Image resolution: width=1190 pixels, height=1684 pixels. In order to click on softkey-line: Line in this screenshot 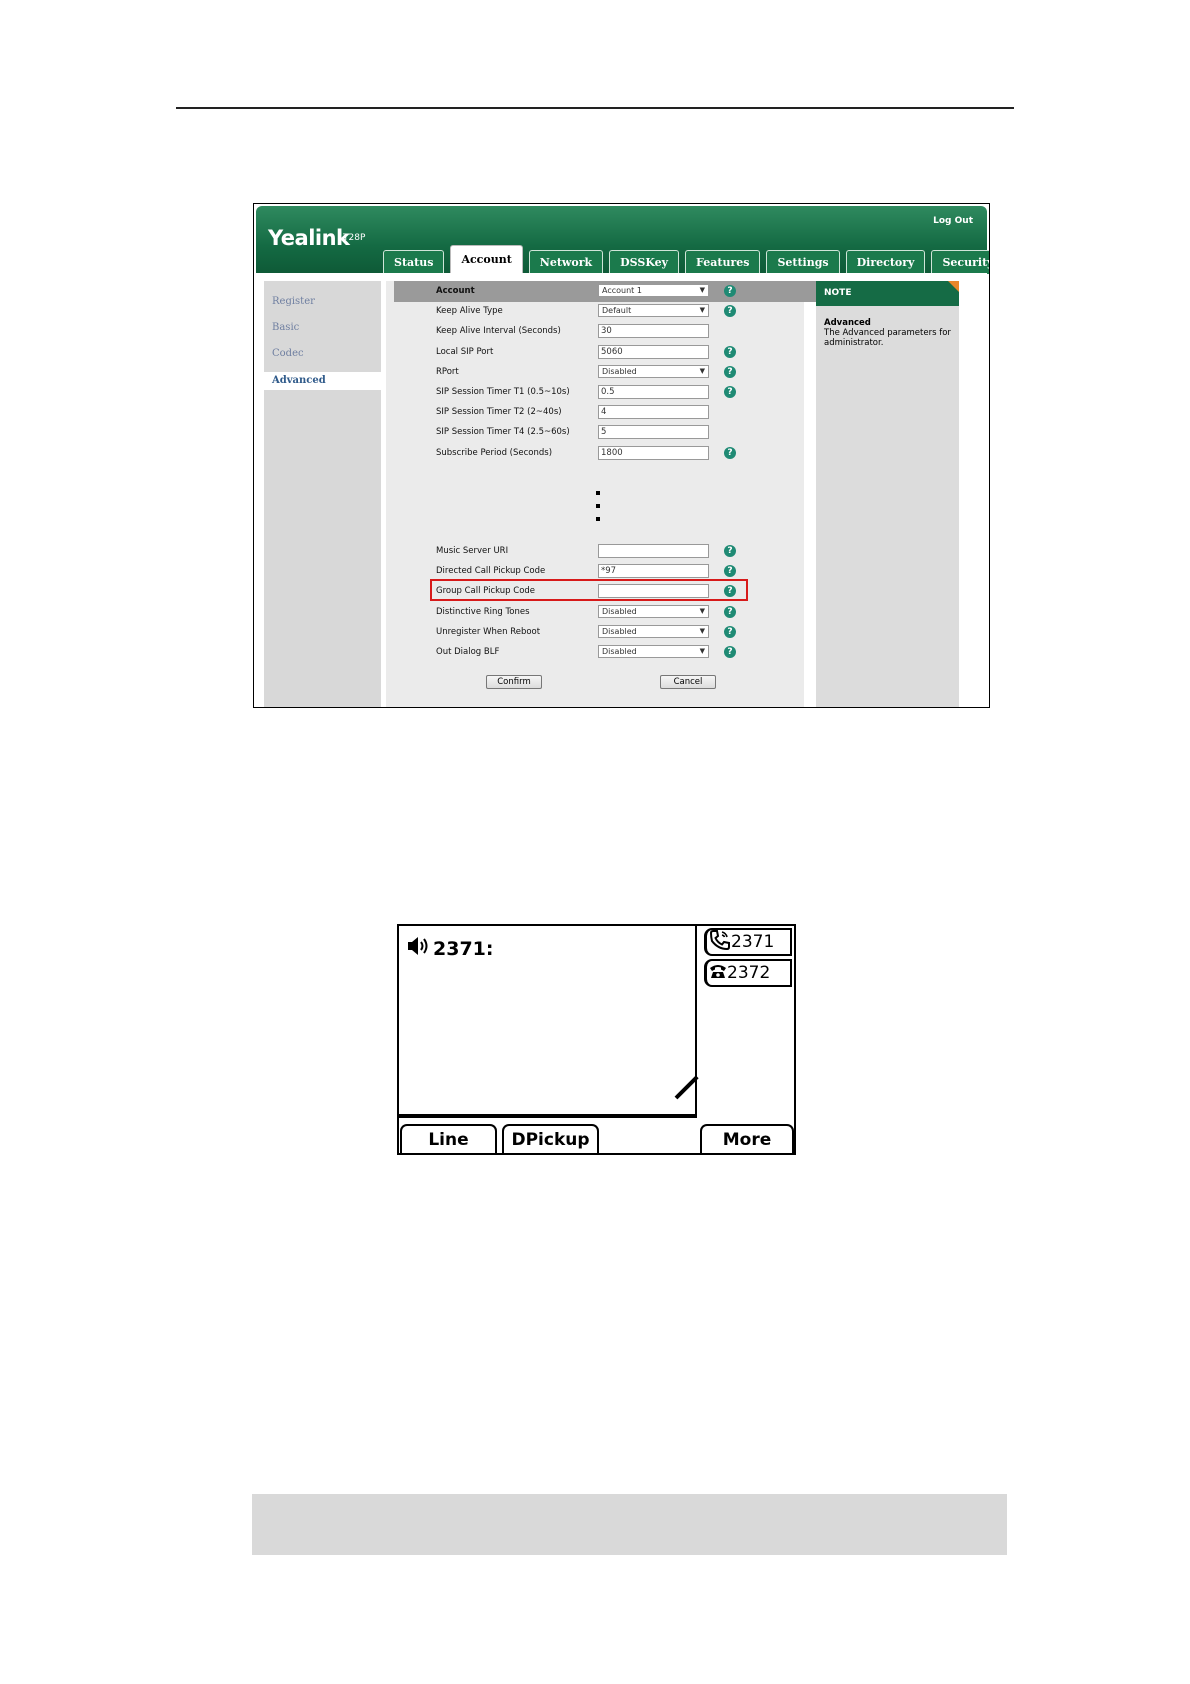, I will do `click(448, 1138)`.